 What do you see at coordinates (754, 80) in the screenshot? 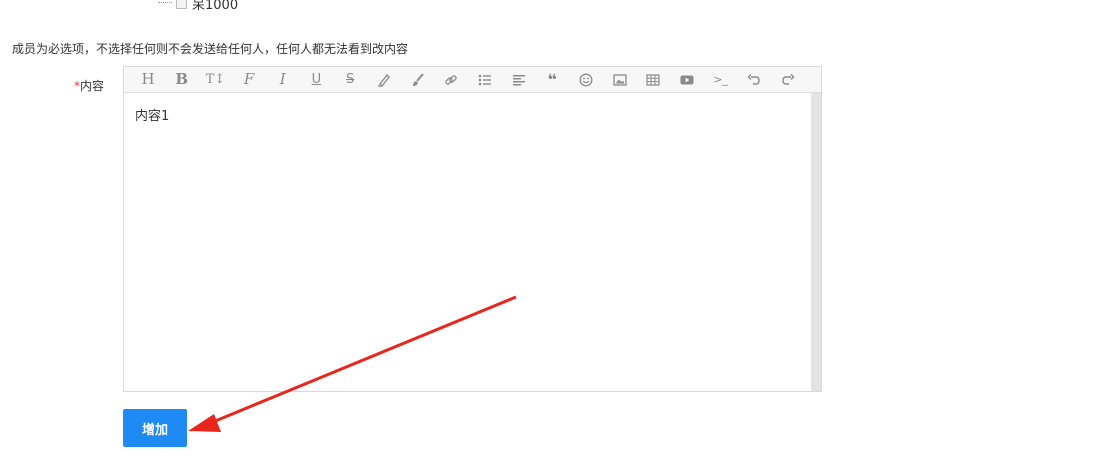
I see `undo-icon` at bounding box center [754, 80].